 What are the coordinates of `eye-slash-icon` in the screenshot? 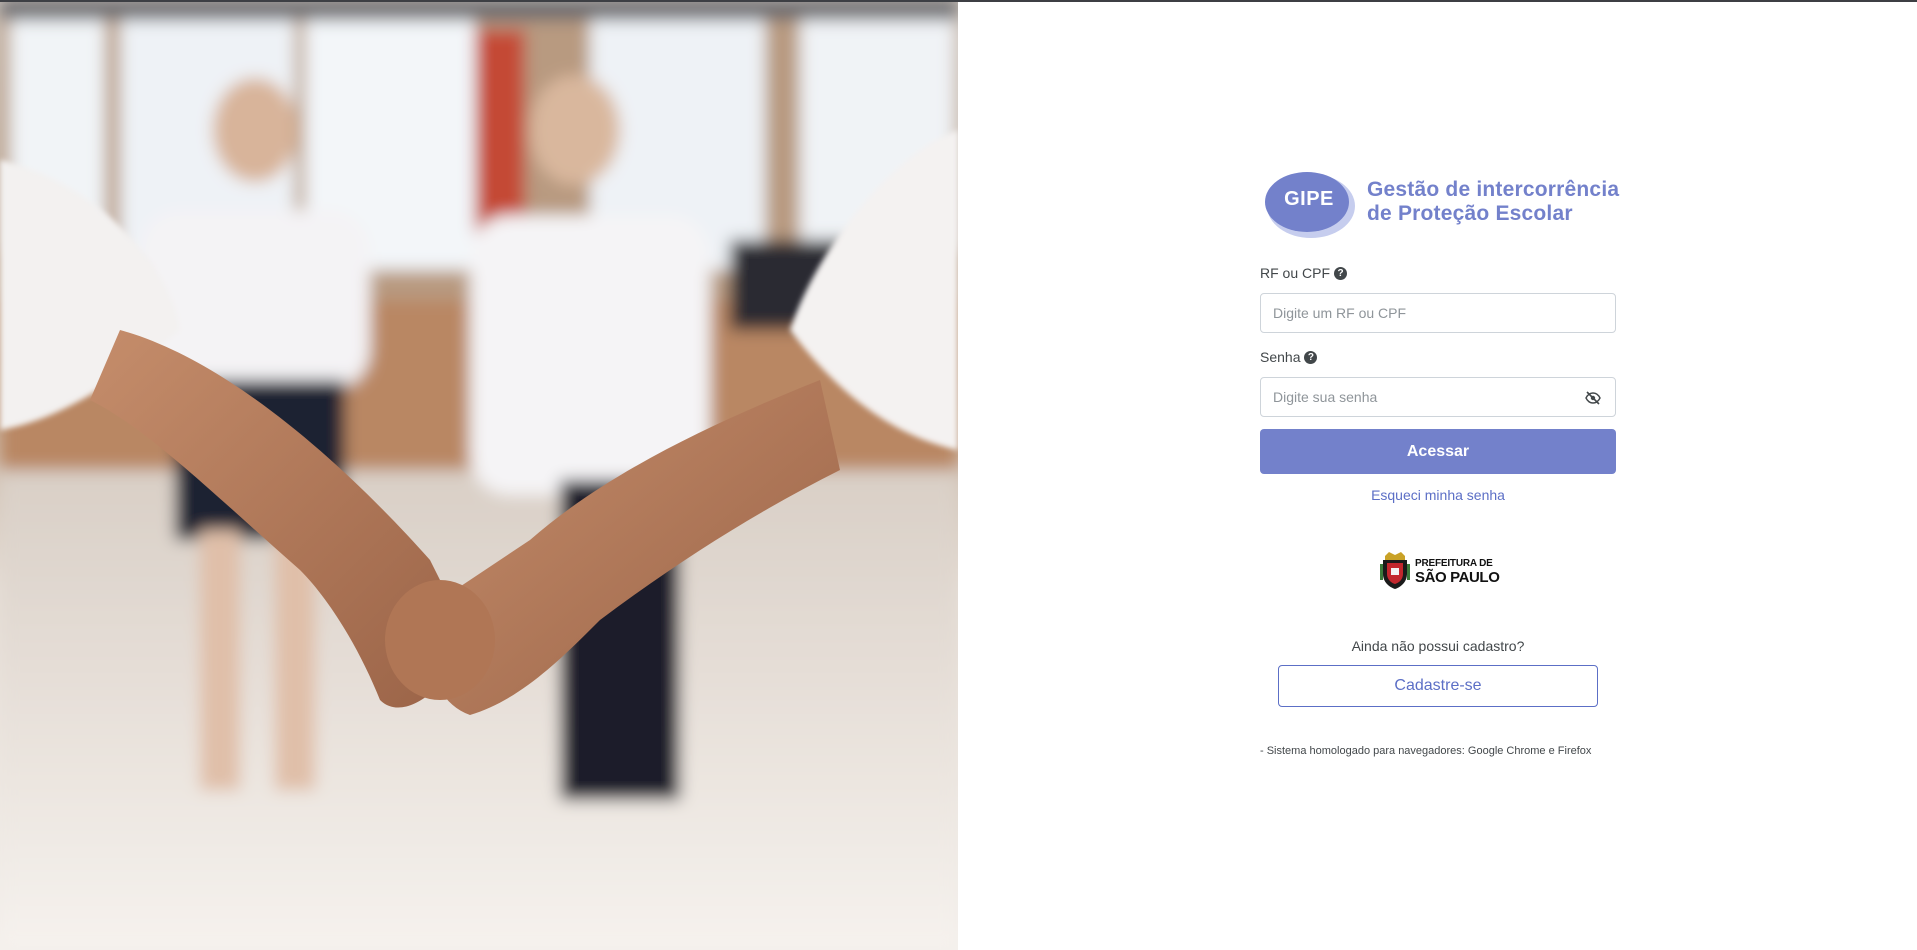 It's located at (1593, 398).